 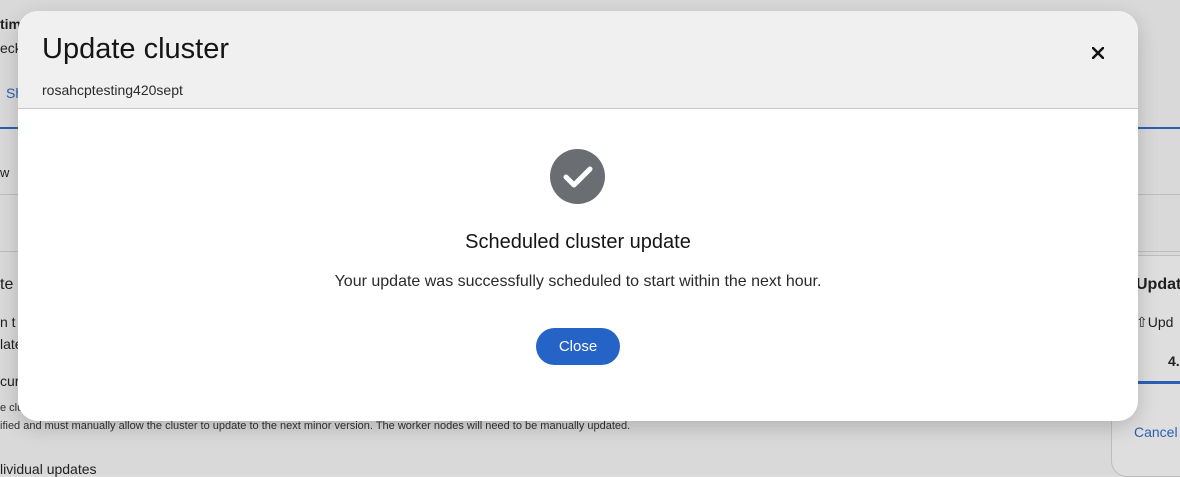 What do you see at coordinates (1158, 284) in the screenshot?
I see `bg-fragment: Updat` at bounding box center [1158, 284].